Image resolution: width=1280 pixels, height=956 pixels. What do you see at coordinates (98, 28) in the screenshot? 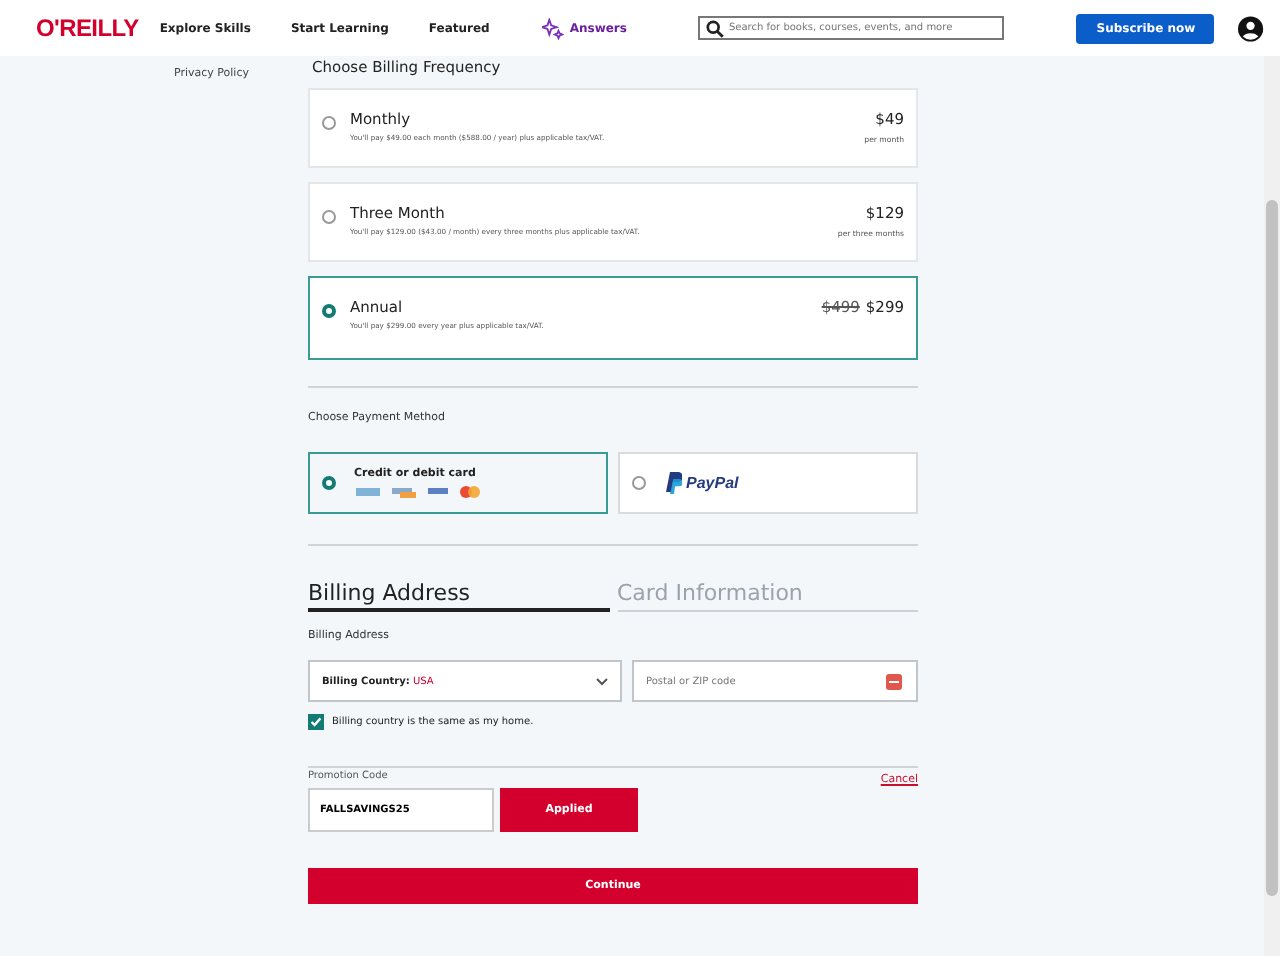
I see `logo: O'REILLY` at bounding box center [98, 28].